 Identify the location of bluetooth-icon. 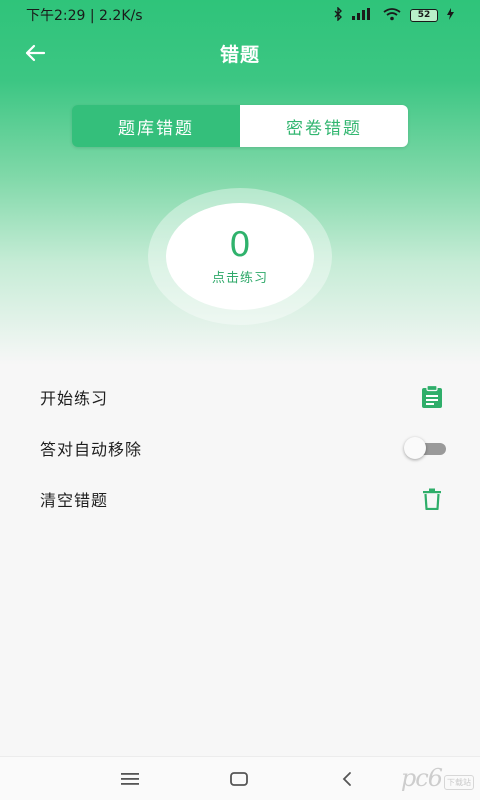
(338, 14).